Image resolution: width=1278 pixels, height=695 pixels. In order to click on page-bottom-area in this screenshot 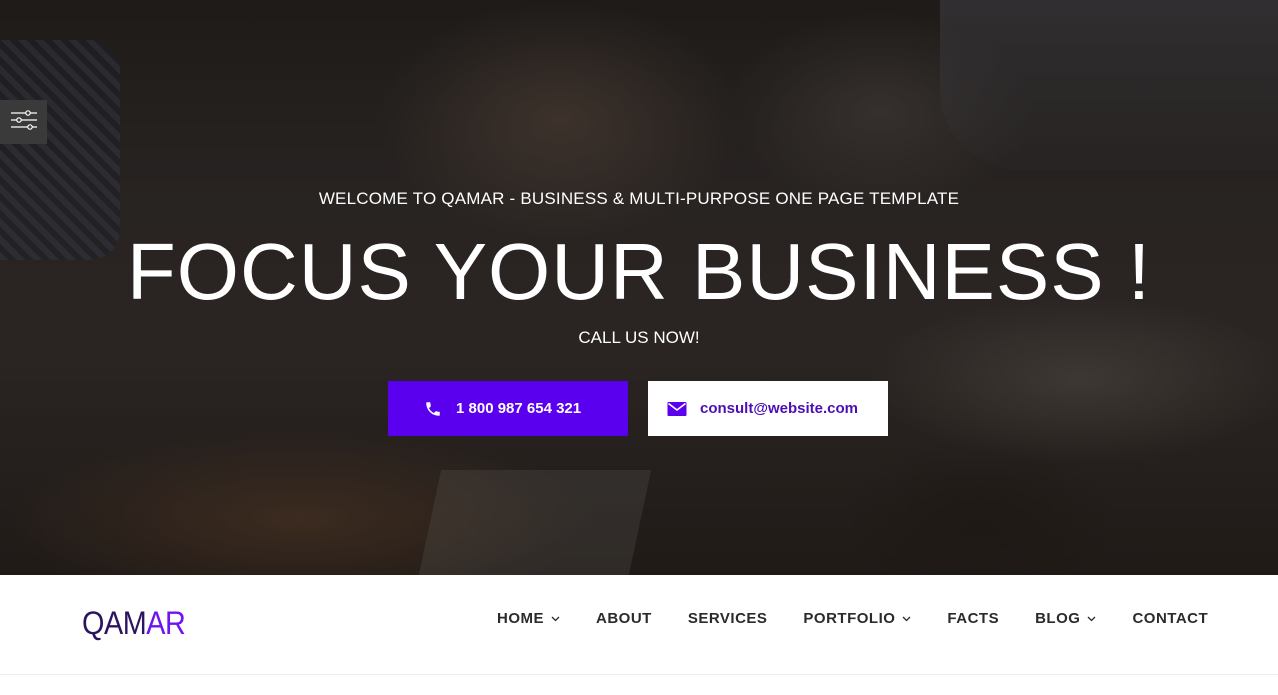, I will do `click(639, 685)`.